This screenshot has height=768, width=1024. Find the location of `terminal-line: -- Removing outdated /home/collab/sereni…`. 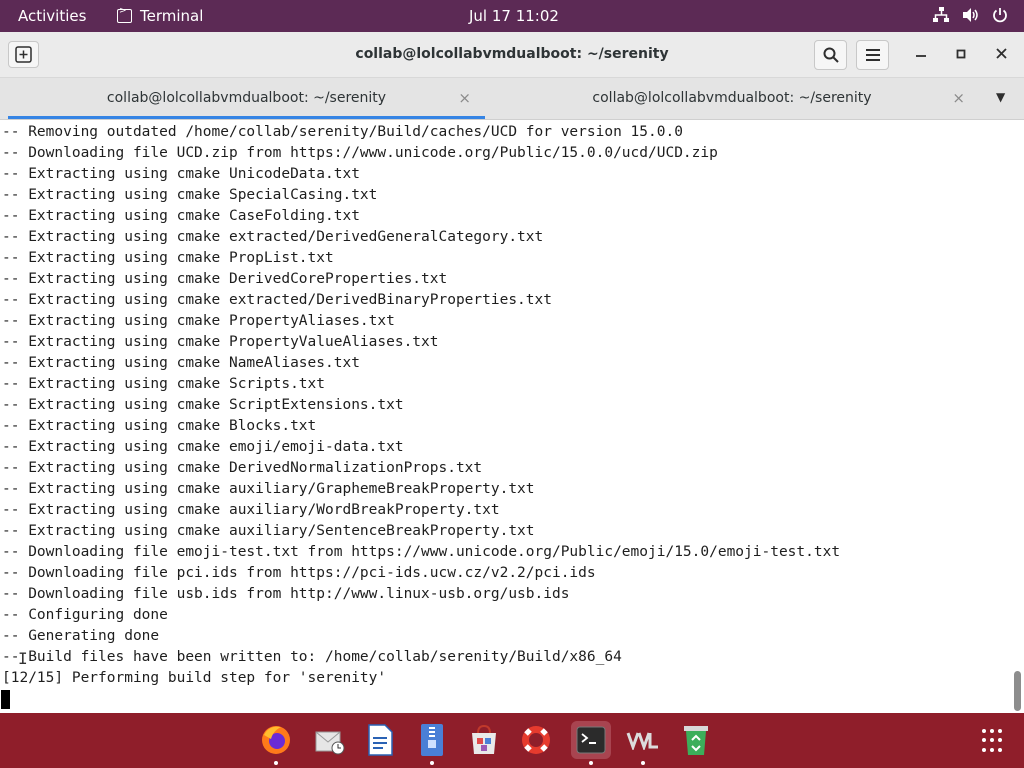

terminal-line: -- Removing outdated /home/collab/sereni… is located at coordinates (342, 132).